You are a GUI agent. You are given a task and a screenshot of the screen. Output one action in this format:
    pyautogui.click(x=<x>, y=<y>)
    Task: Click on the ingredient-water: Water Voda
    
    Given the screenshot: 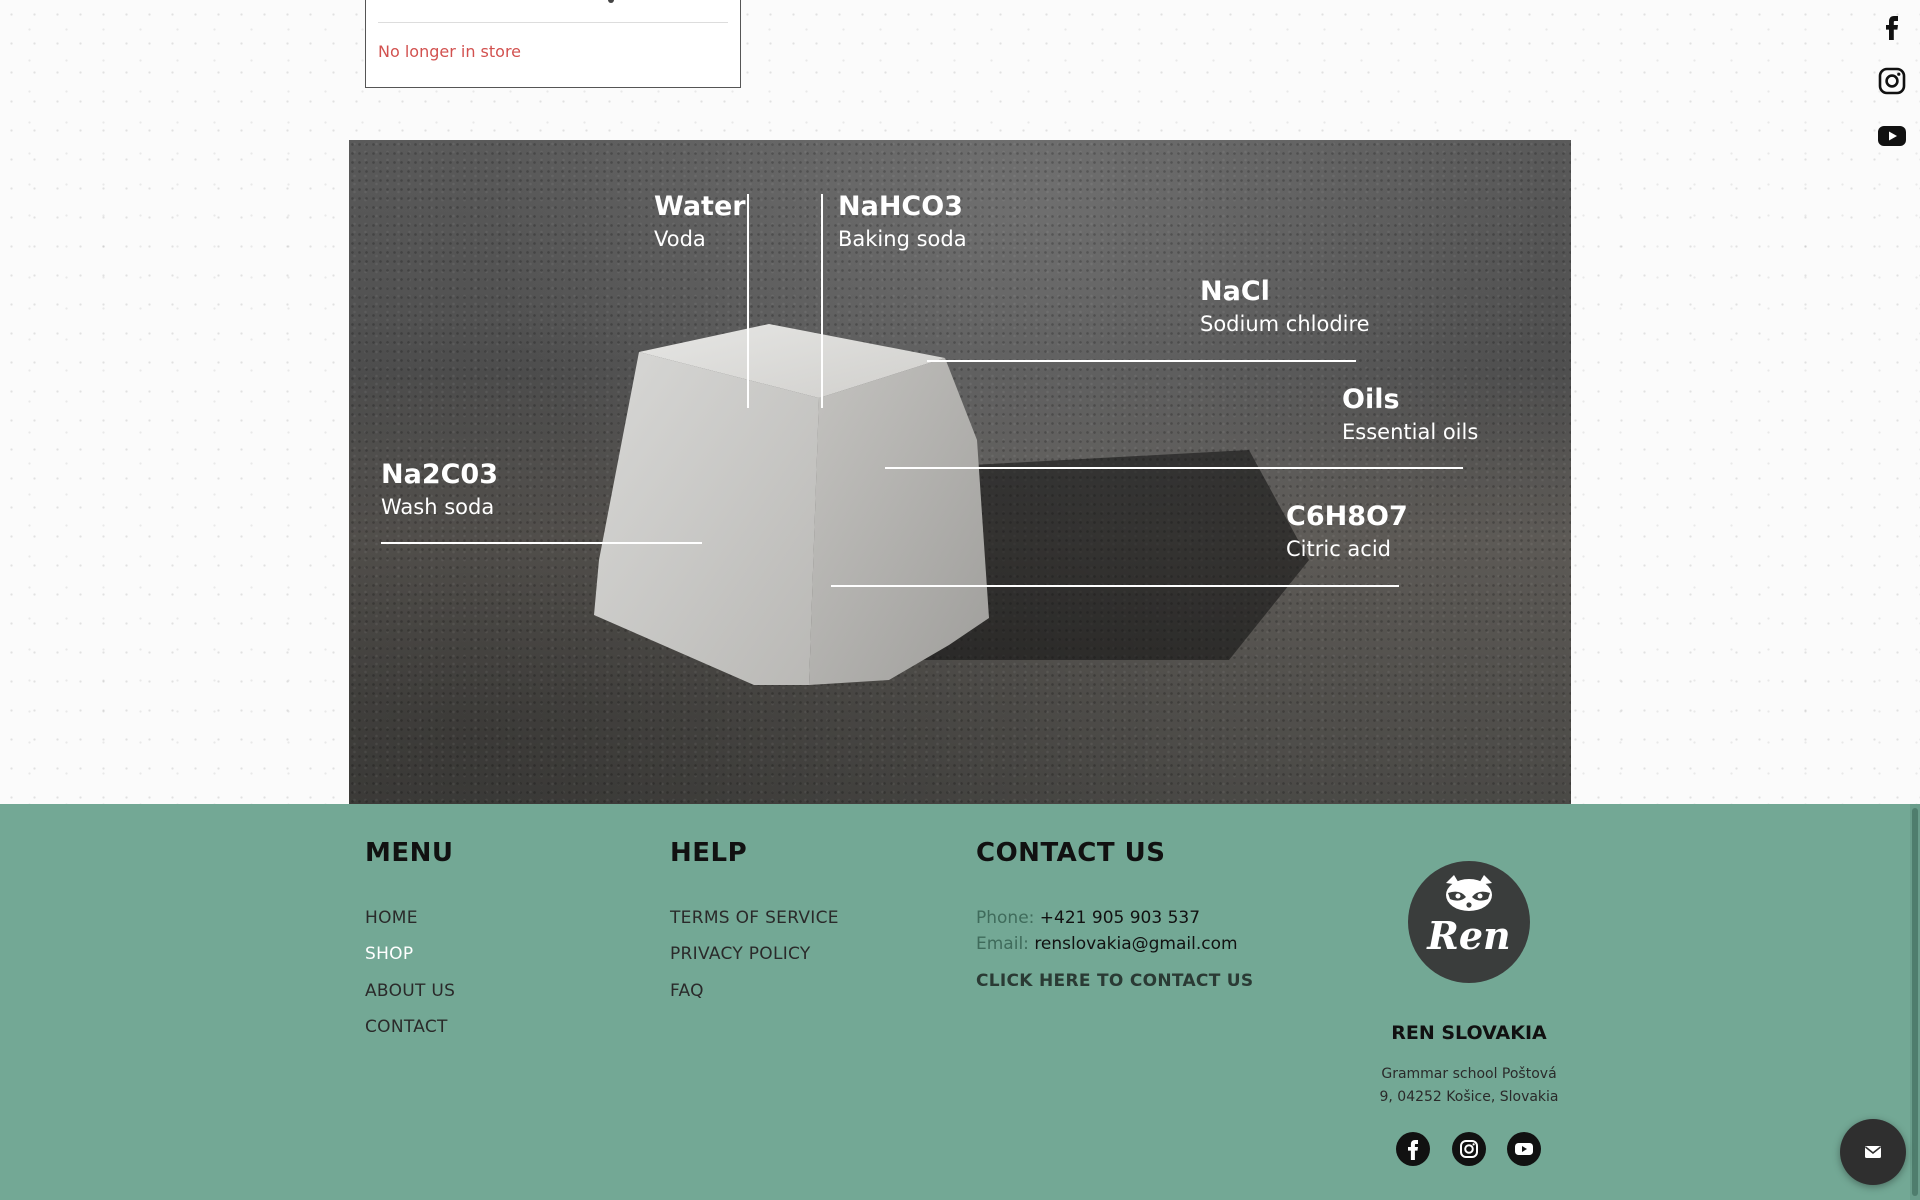 What is the action you would take?
    pyautogui.click(x=700, y=222)
    